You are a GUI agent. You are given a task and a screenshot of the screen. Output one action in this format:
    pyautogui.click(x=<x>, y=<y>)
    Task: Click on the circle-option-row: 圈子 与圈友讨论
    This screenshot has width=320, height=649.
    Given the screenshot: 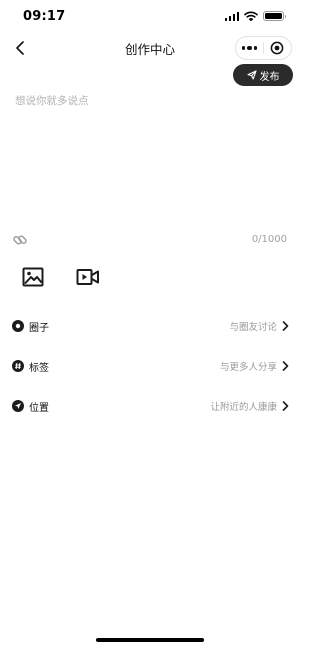 What is the action you would take?
    pyautogui.click(x=150, y=326)
    